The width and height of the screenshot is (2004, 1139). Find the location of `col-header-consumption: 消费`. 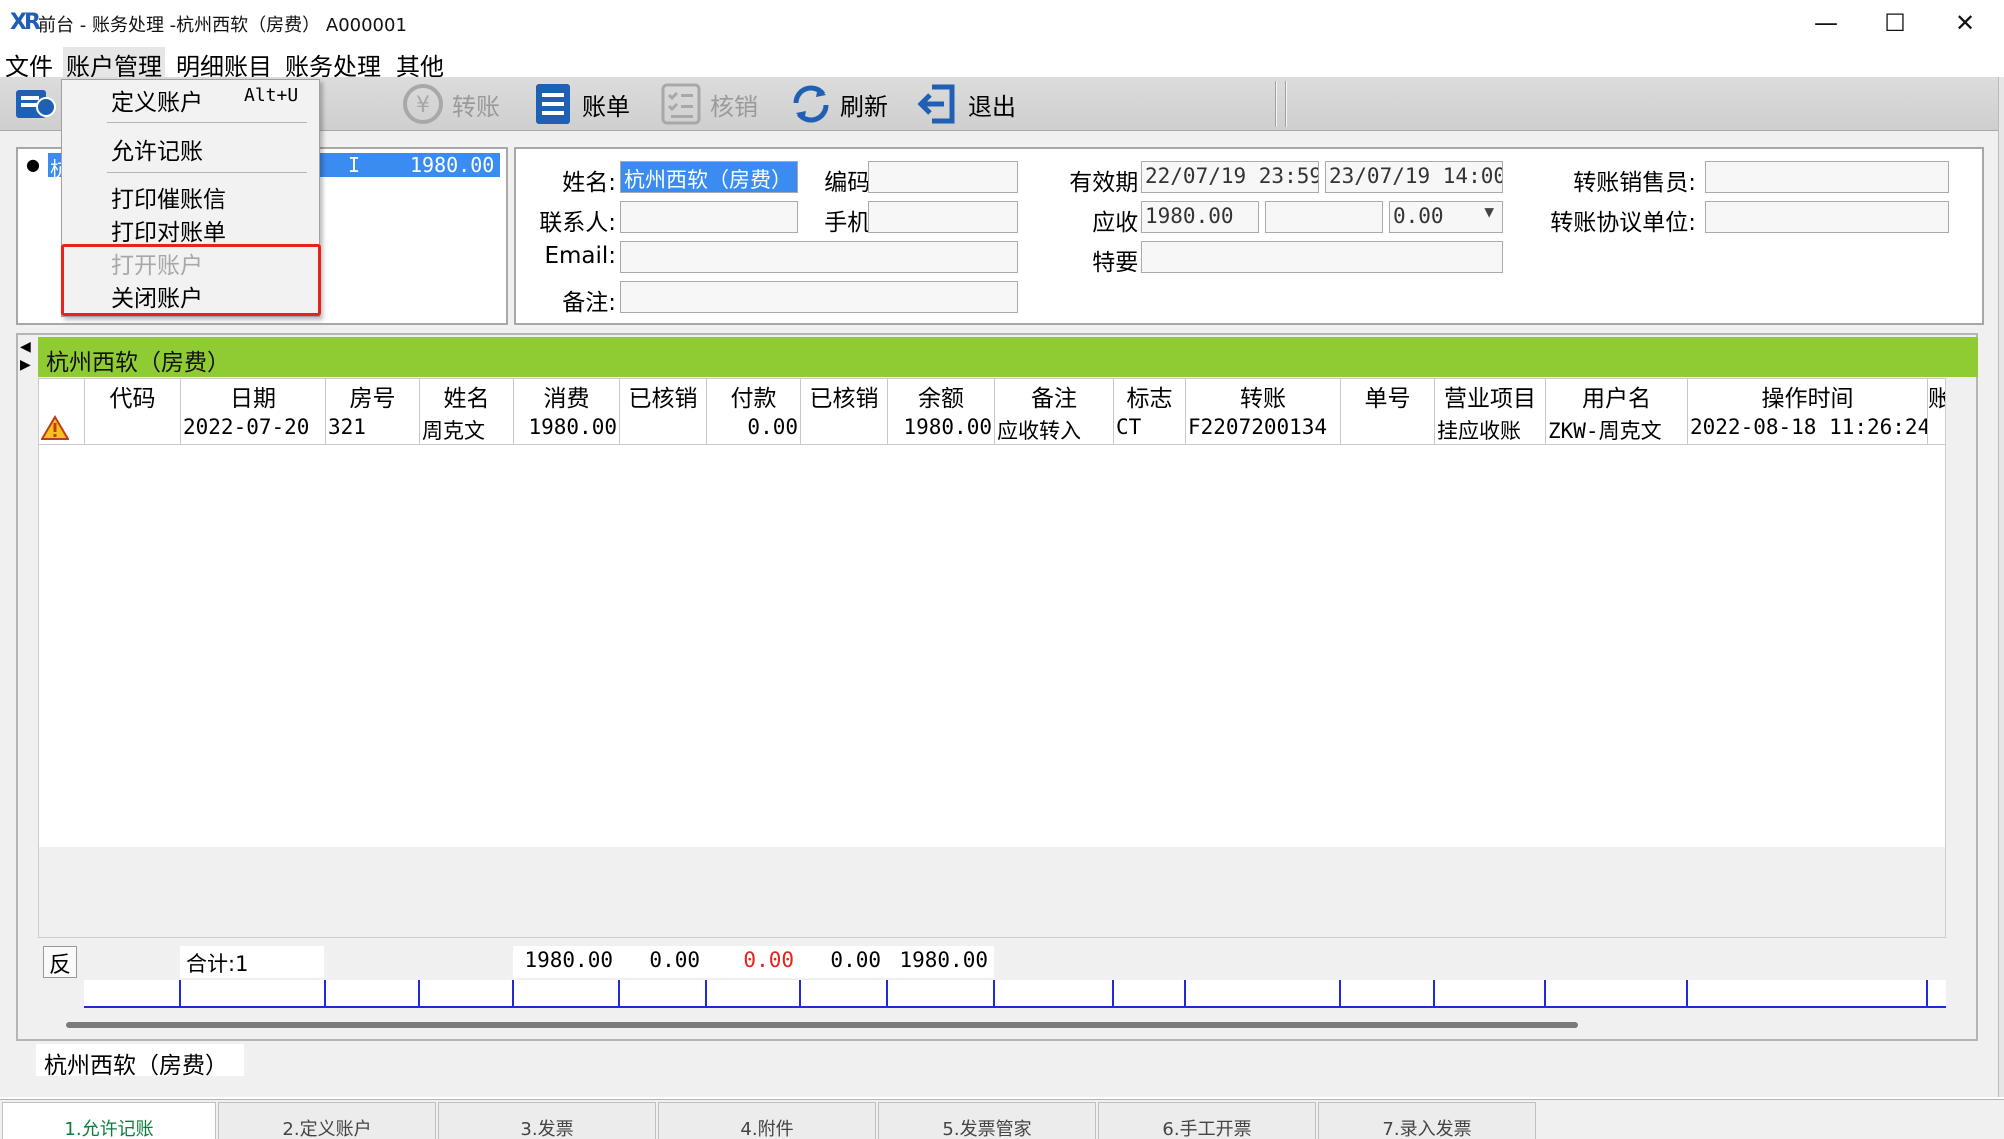

col-header-consumption: 消费 is located at coordinates (567, 396).